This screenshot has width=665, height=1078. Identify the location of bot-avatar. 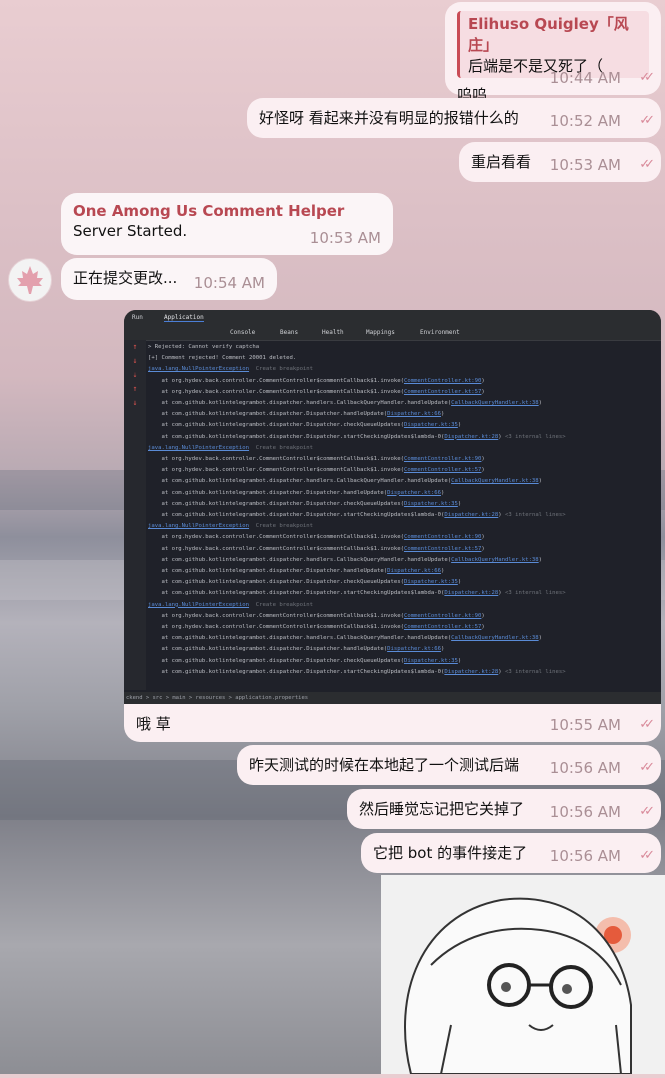
(30, 280).